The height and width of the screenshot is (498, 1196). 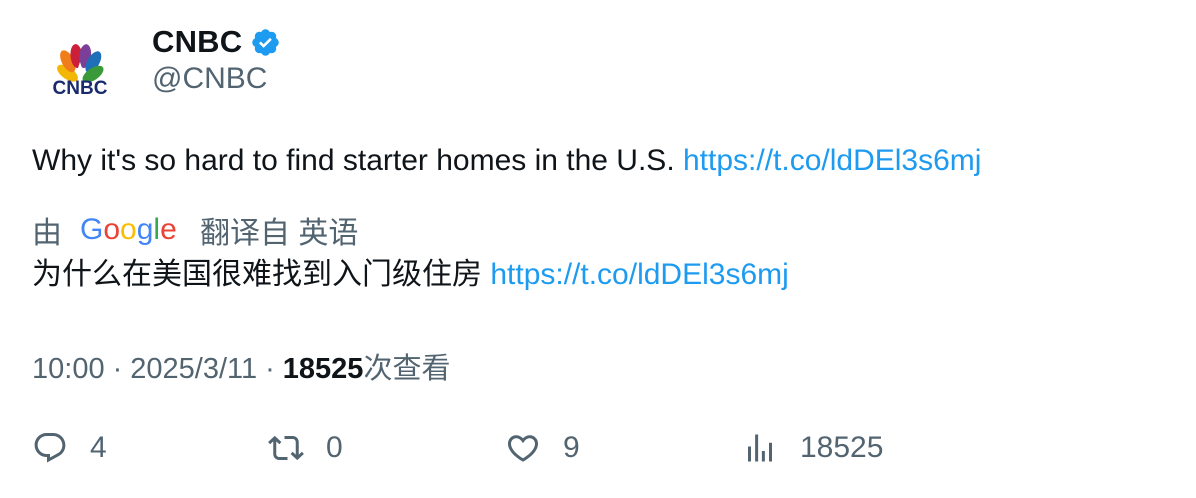 What do you see at coordinates (261, 274) in the screenshot?
I see `translated-body: 为什么在美国很难找到入门级住房` at bounding box center [261, 274].